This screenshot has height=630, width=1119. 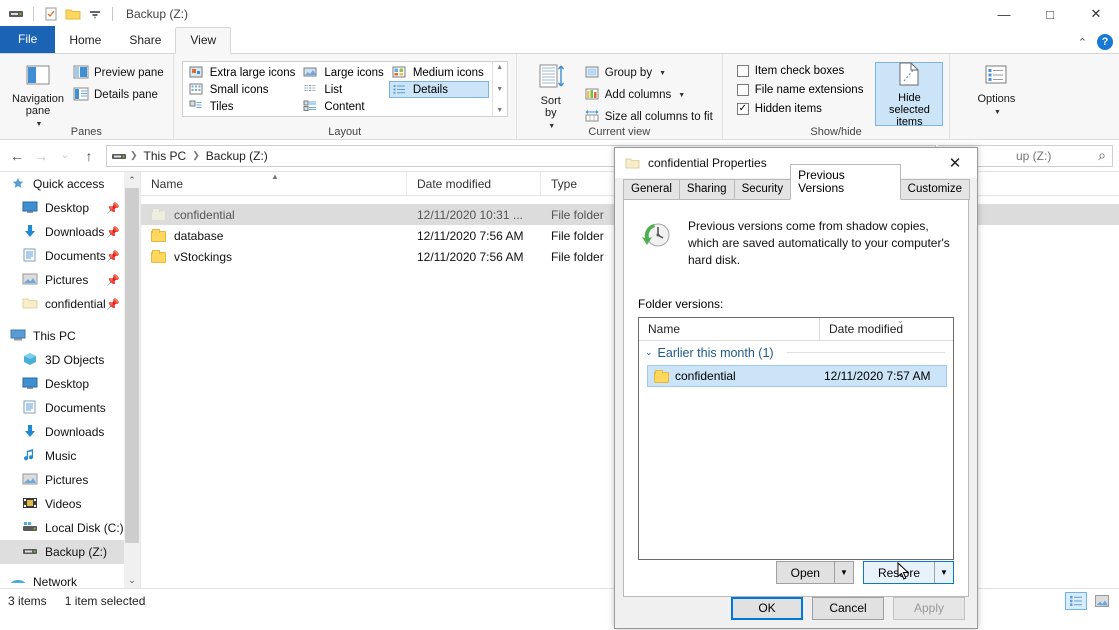 I want to click on open-dropdown-arrow-icon: ▼, so click(x=843, y=572).